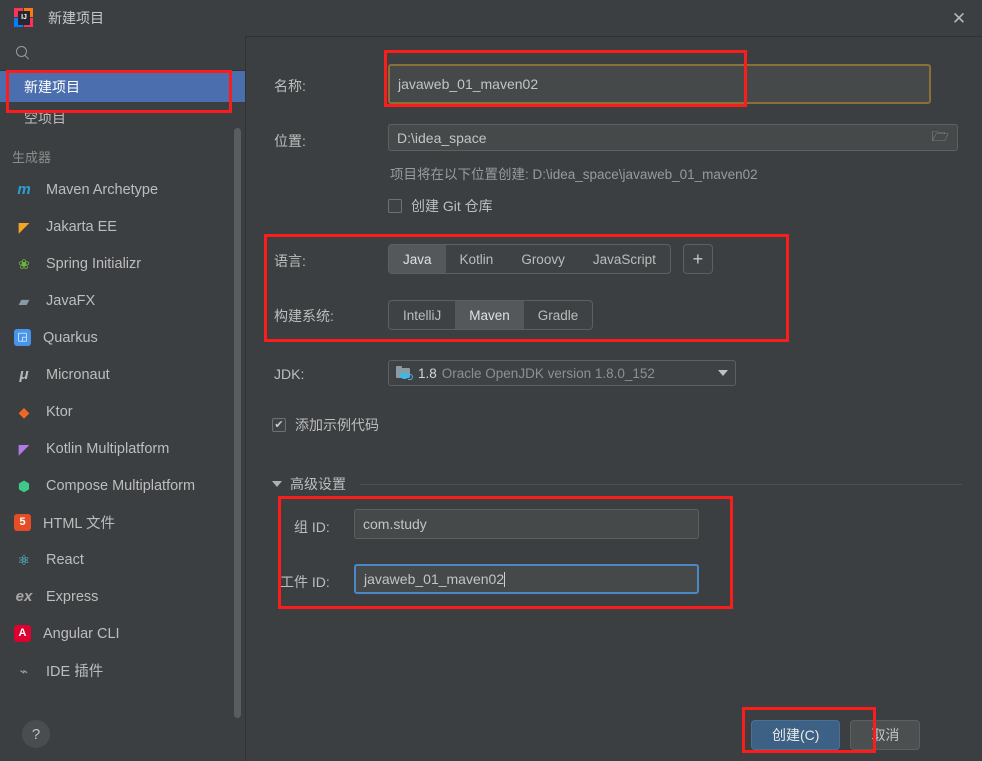 The image size is (982, 761). I want to click on title-bar: IJ 新建项目 ✕, so click(491, 18).